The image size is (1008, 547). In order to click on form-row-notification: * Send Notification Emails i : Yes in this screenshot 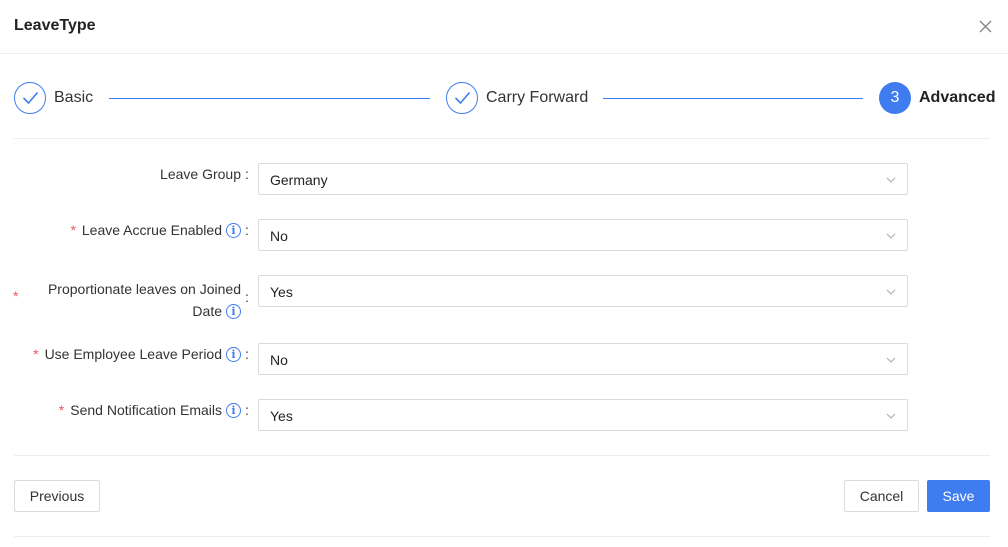, I will do `click(504, 415)`.